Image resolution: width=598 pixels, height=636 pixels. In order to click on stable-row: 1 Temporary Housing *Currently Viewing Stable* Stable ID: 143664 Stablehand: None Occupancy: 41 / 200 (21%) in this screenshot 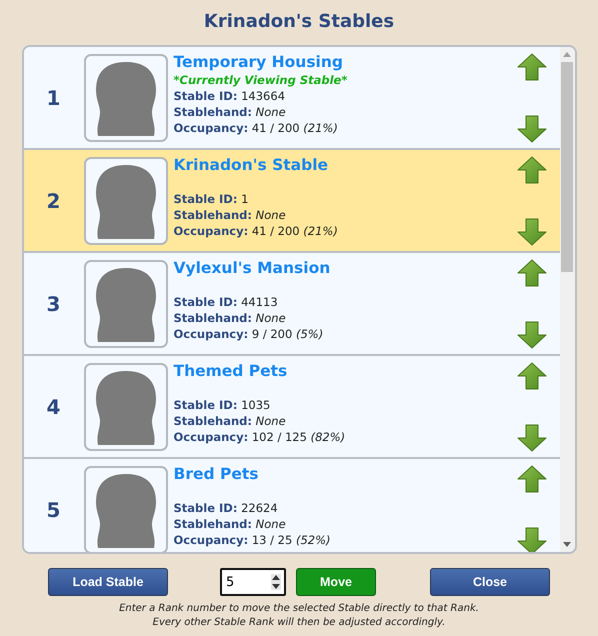, I will do `click(292, 98)`.